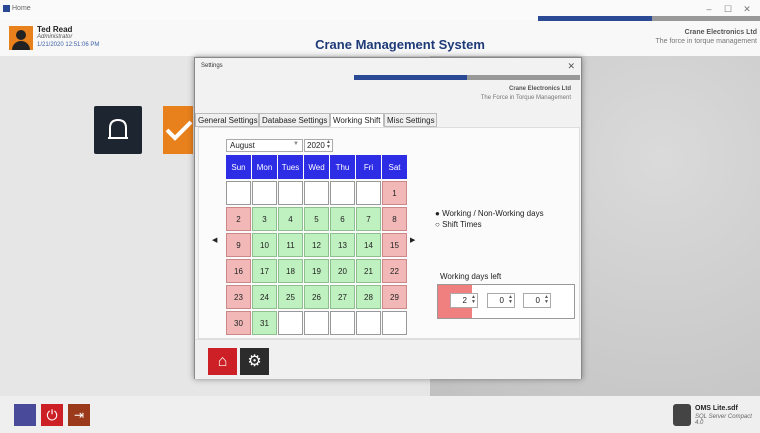 Image resolution: width=760 pixels, height=433 pixels. What do you see at coordinates (412, 240) in the screenshot?
I see `next-month-icon: ▶` at bounding box center [412, 240].